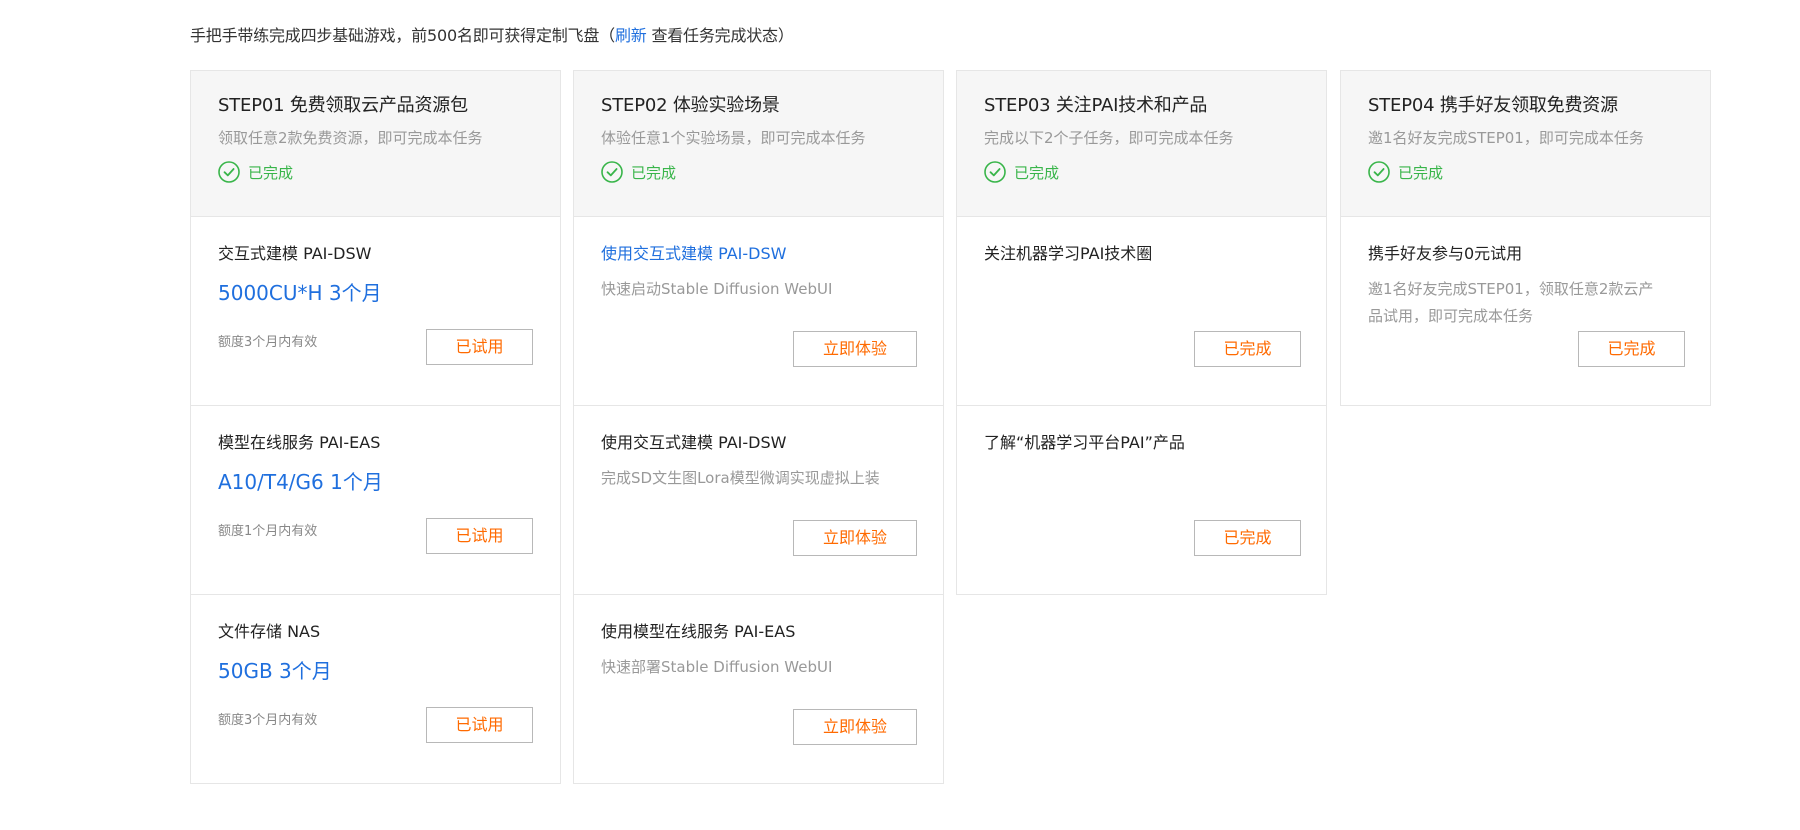 This screenshot has height=830, width=1800. What do you see at coordinates (1525, 172) in the screenshot?
I see `step-04-status: 已完成` at bounding box center [1525, 172].